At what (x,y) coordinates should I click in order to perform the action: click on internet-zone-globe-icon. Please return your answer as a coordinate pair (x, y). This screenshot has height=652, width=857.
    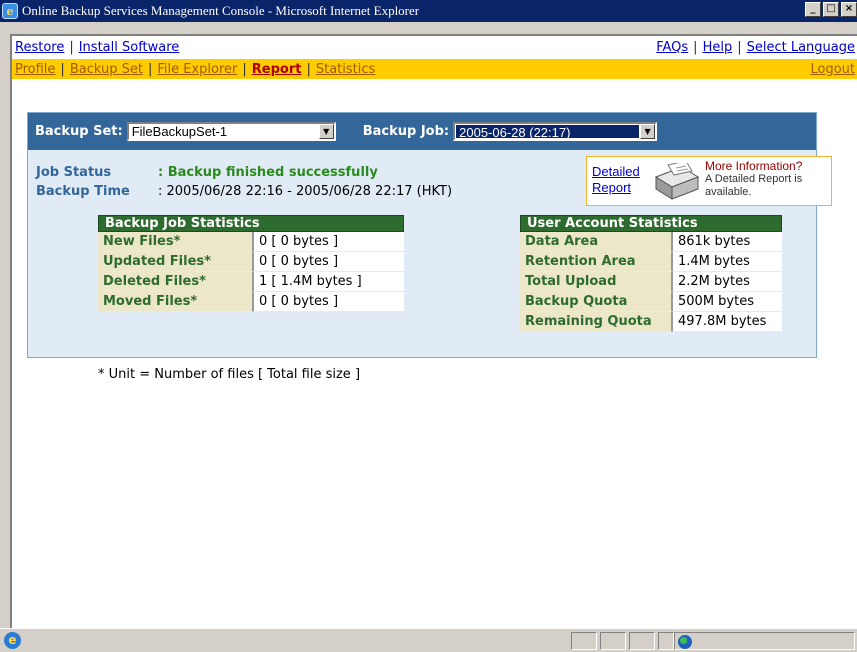
    Looking at the image, I should click on (685, 642).